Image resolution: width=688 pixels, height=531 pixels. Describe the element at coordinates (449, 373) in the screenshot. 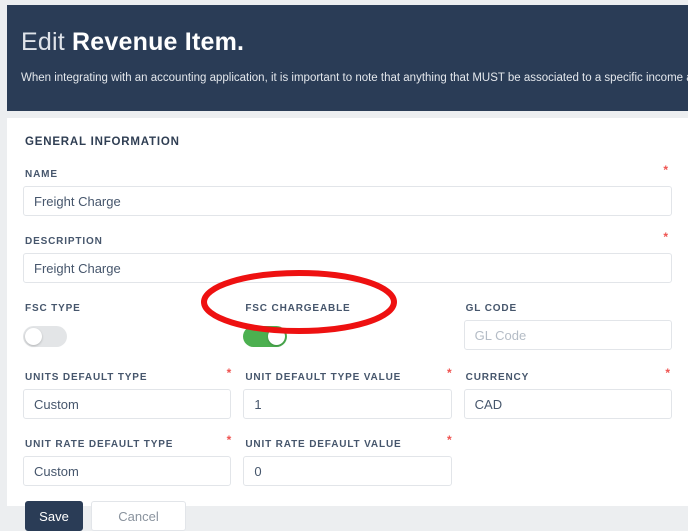

I see `required-marker-unit-default-type-value: *` at that location.